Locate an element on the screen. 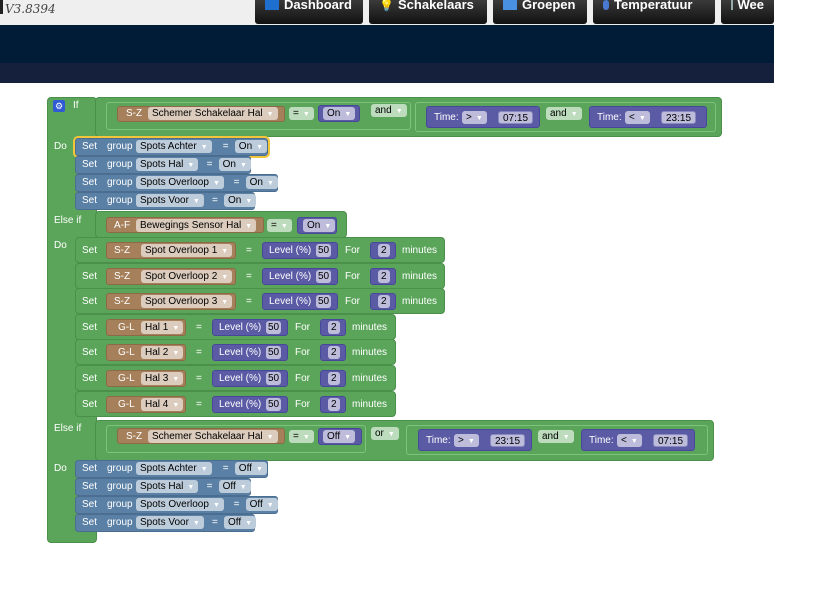 This screenshot has height=592, width=816. if-label: If is located at coordinates (76, 105).